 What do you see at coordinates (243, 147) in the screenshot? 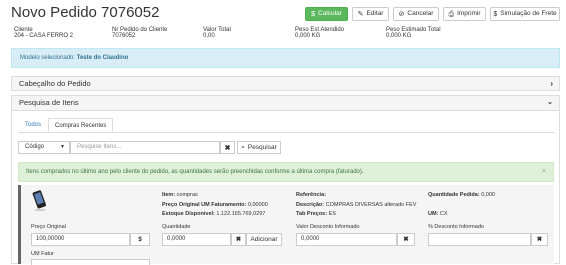
I see `search-icon: ⌕` at bounding box center [243, 147].